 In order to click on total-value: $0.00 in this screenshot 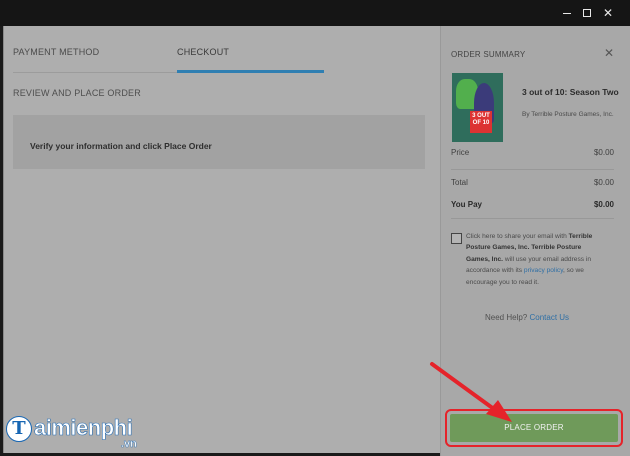, I will do `click(603, 182)`.